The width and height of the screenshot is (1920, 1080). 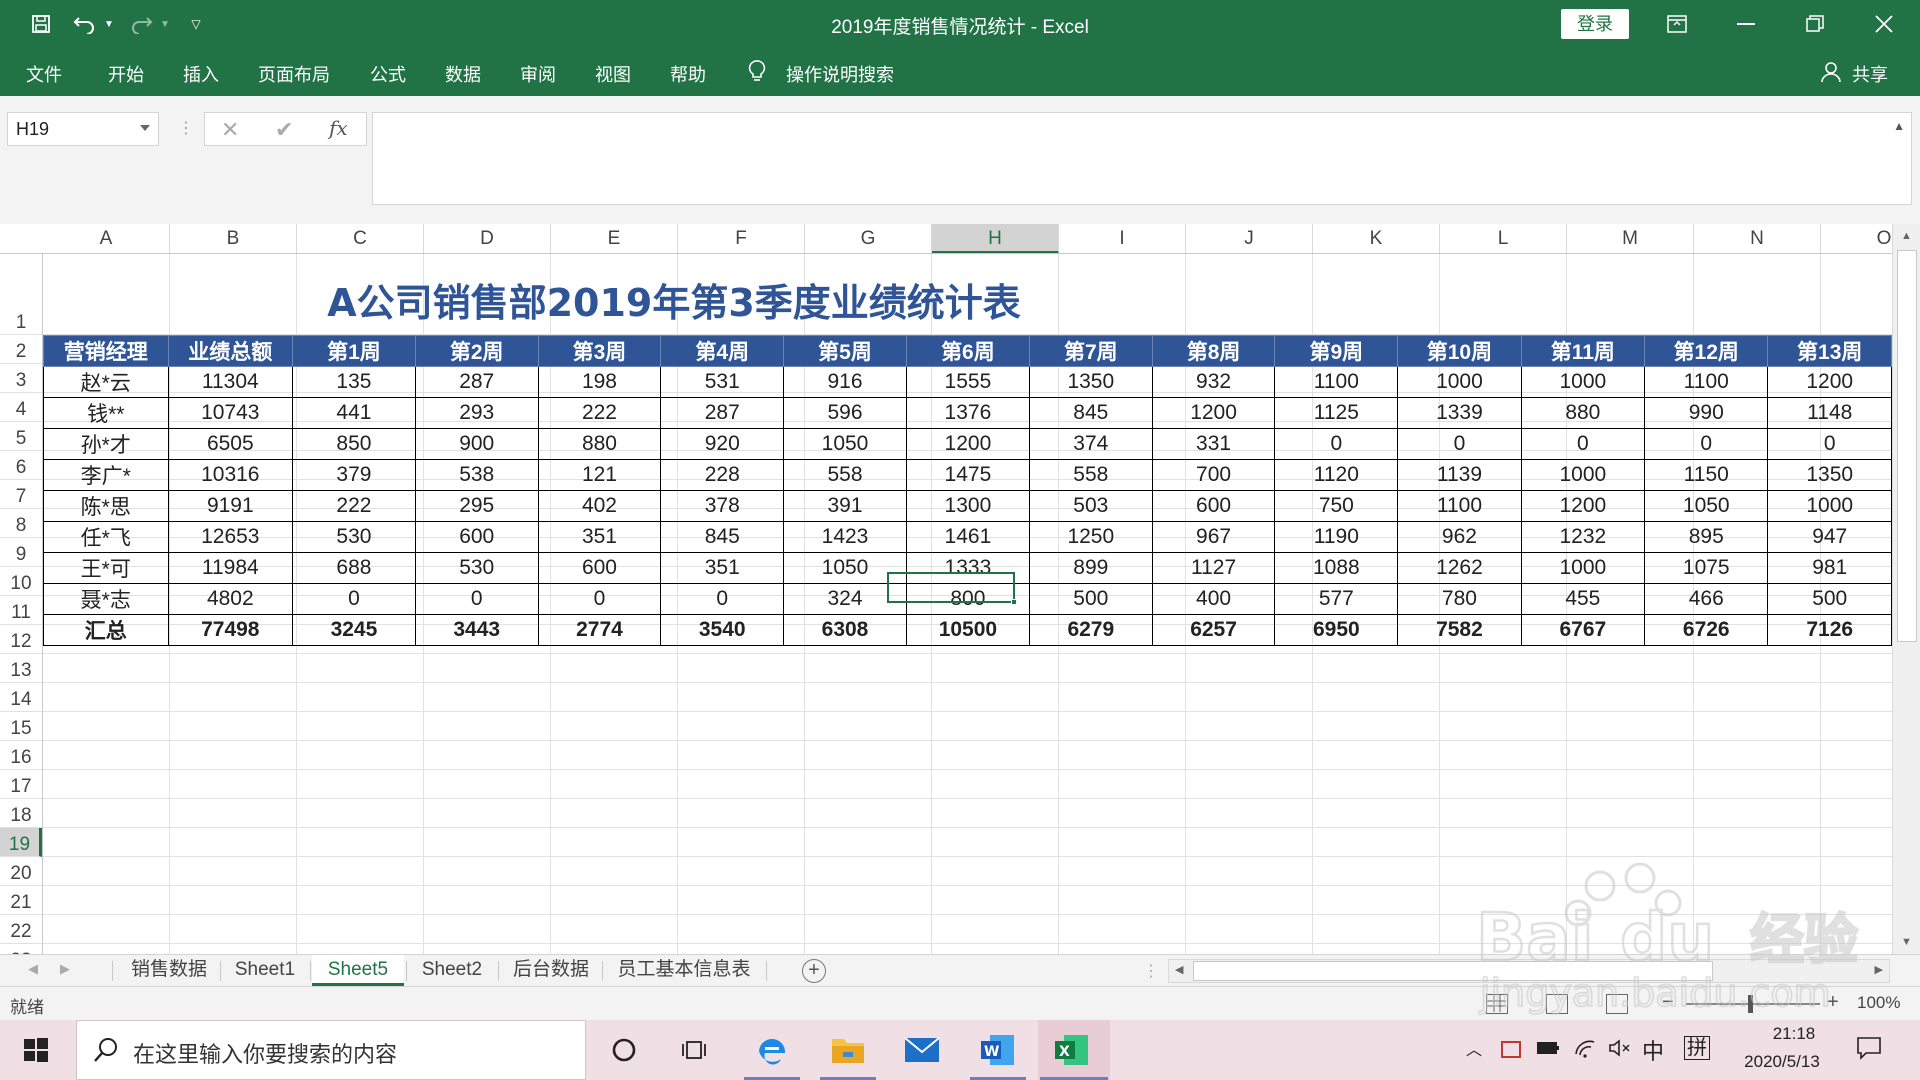 I want to click on column-header-g: G, so click(x=868, y=238).